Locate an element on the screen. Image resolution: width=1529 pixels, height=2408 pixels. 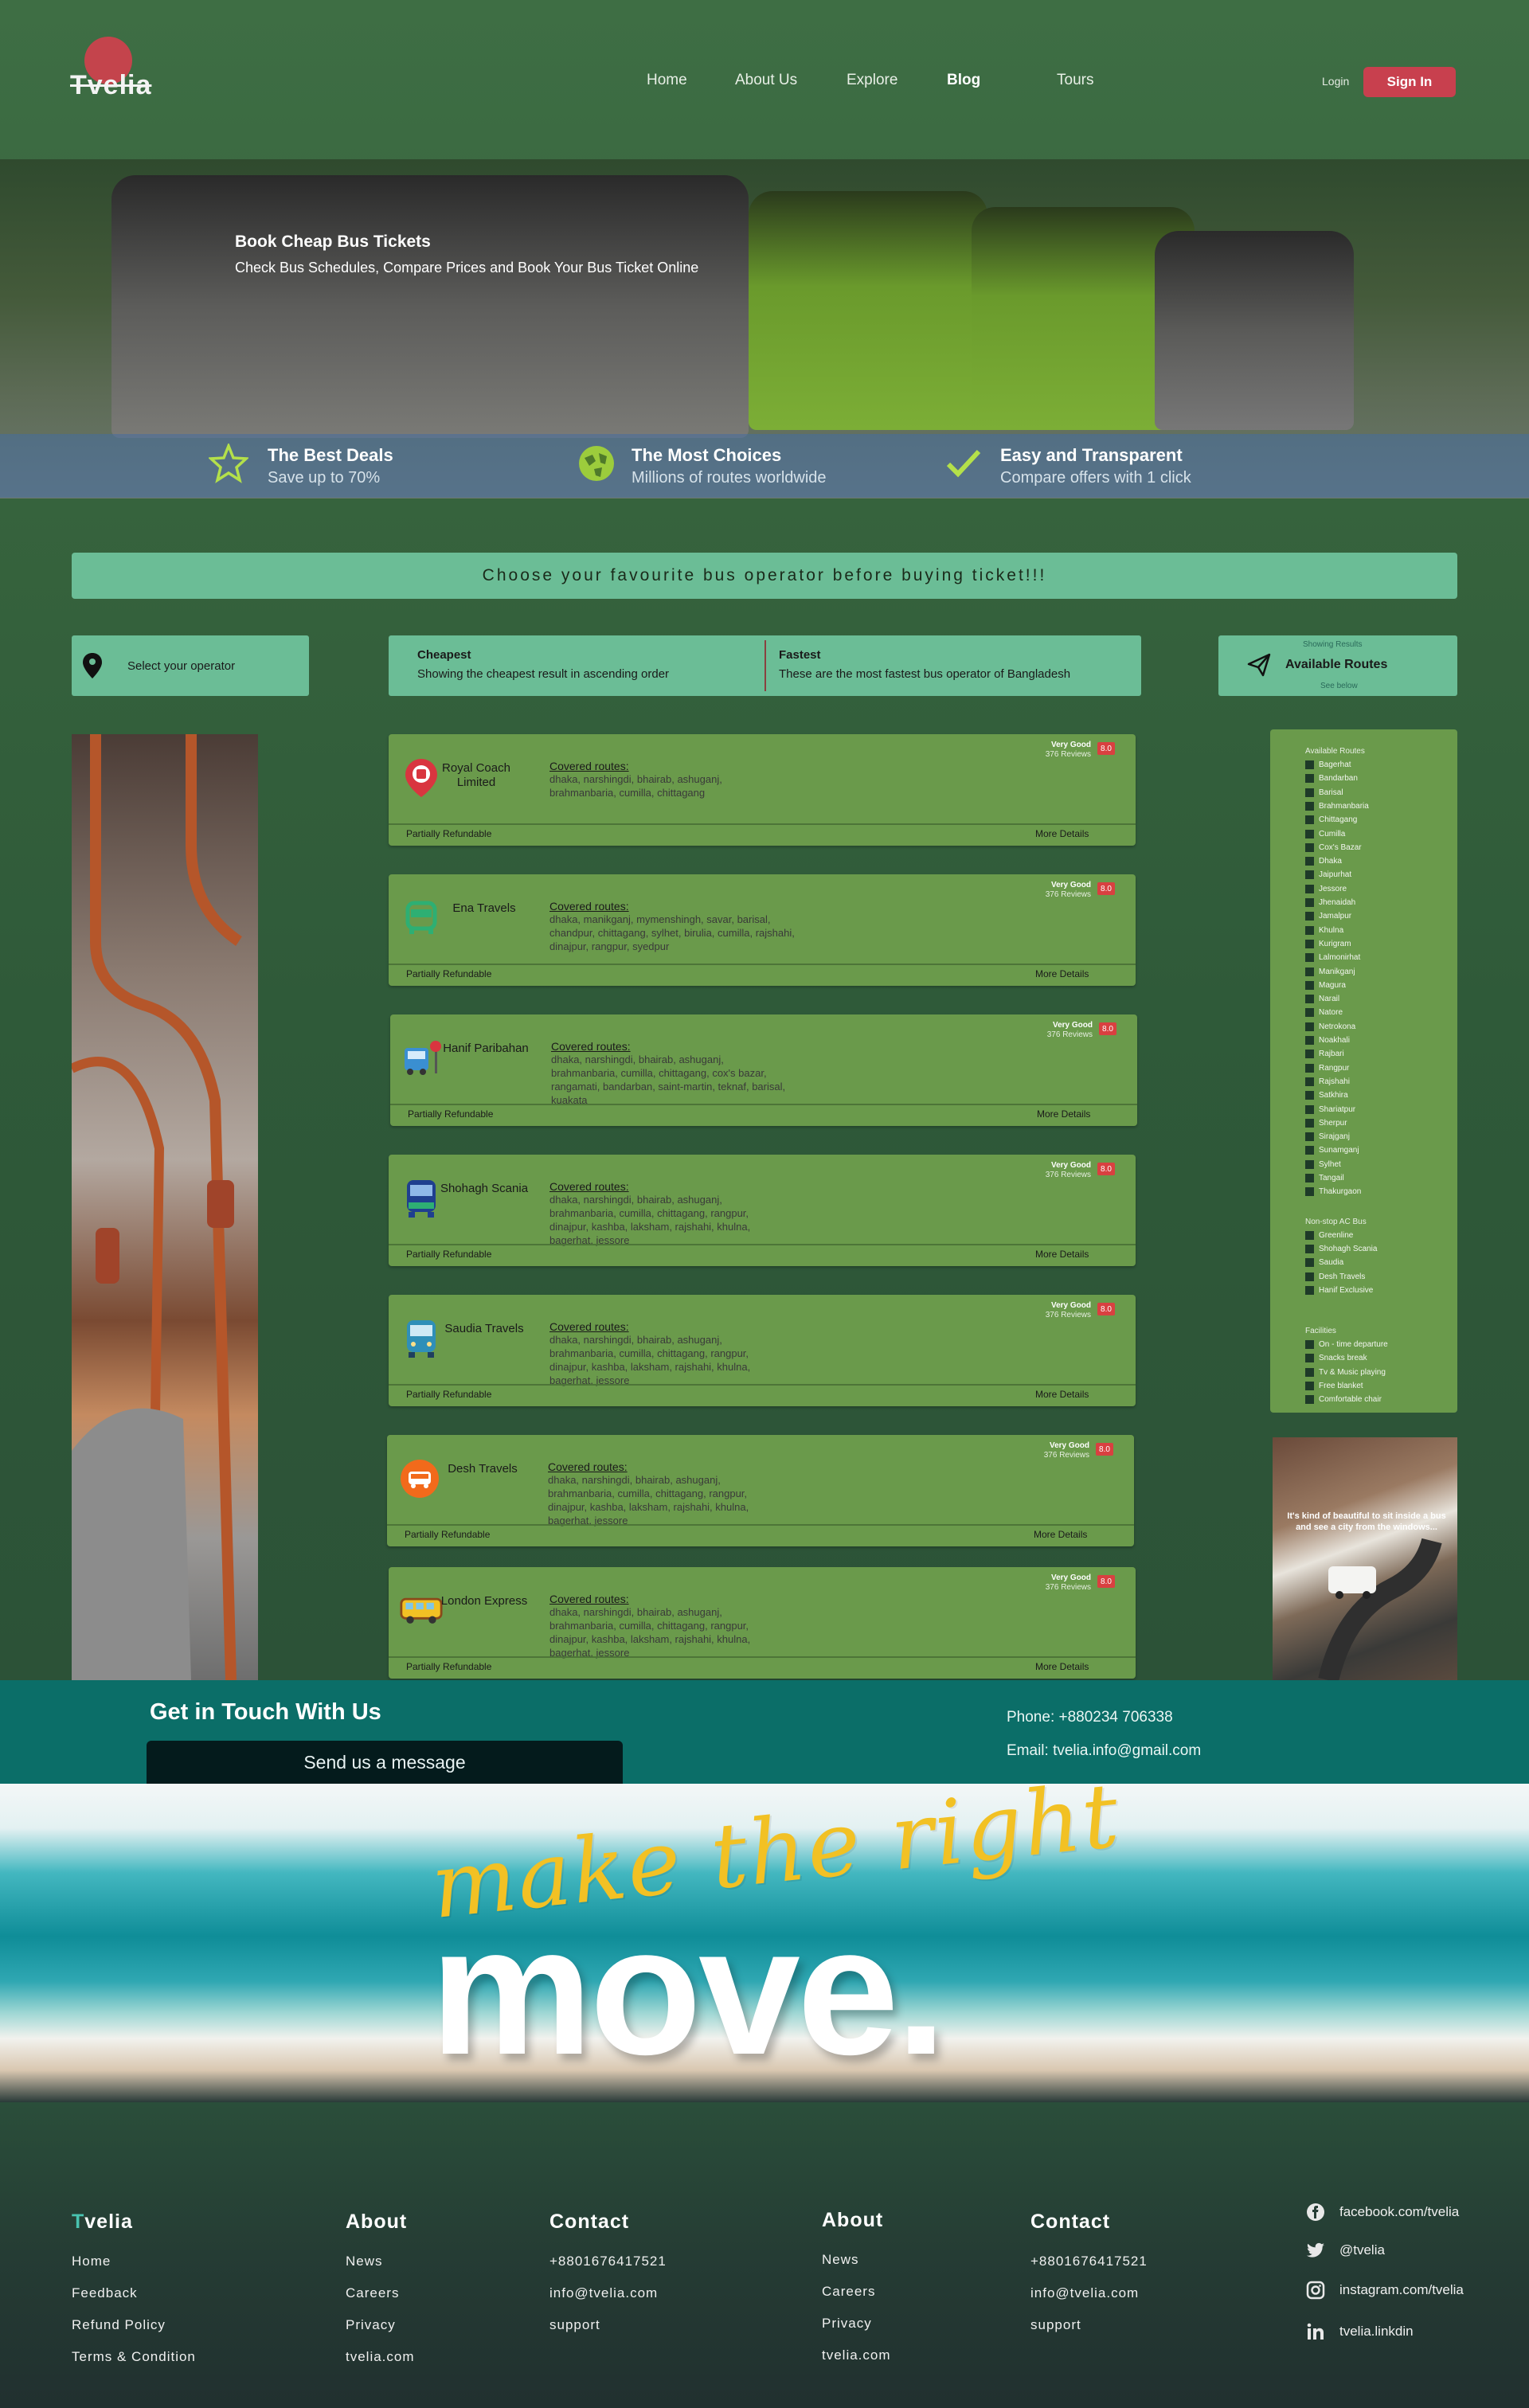
filter-option: Sirajganj is located at coordinates (1327, 1137).